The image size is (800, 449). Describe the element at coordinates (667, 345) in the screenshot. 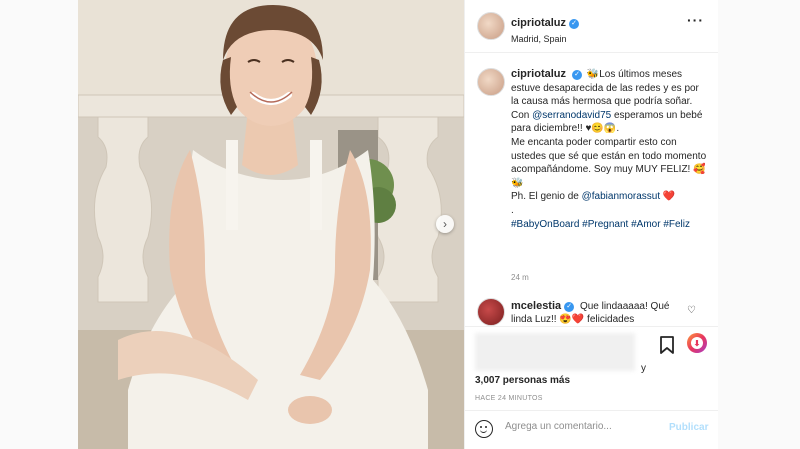

I see `bookmark-save-icon` at that location.